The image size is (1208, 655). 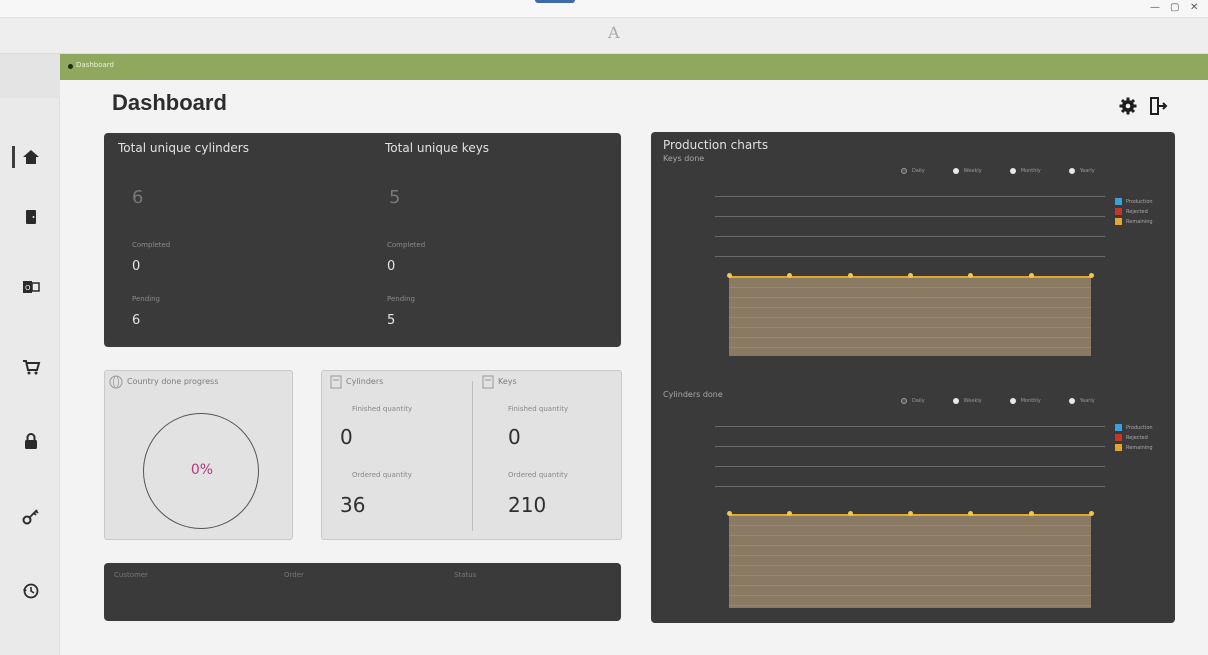 I want to click on breadcrumb: Dashboard, so click(x=634, y=67).